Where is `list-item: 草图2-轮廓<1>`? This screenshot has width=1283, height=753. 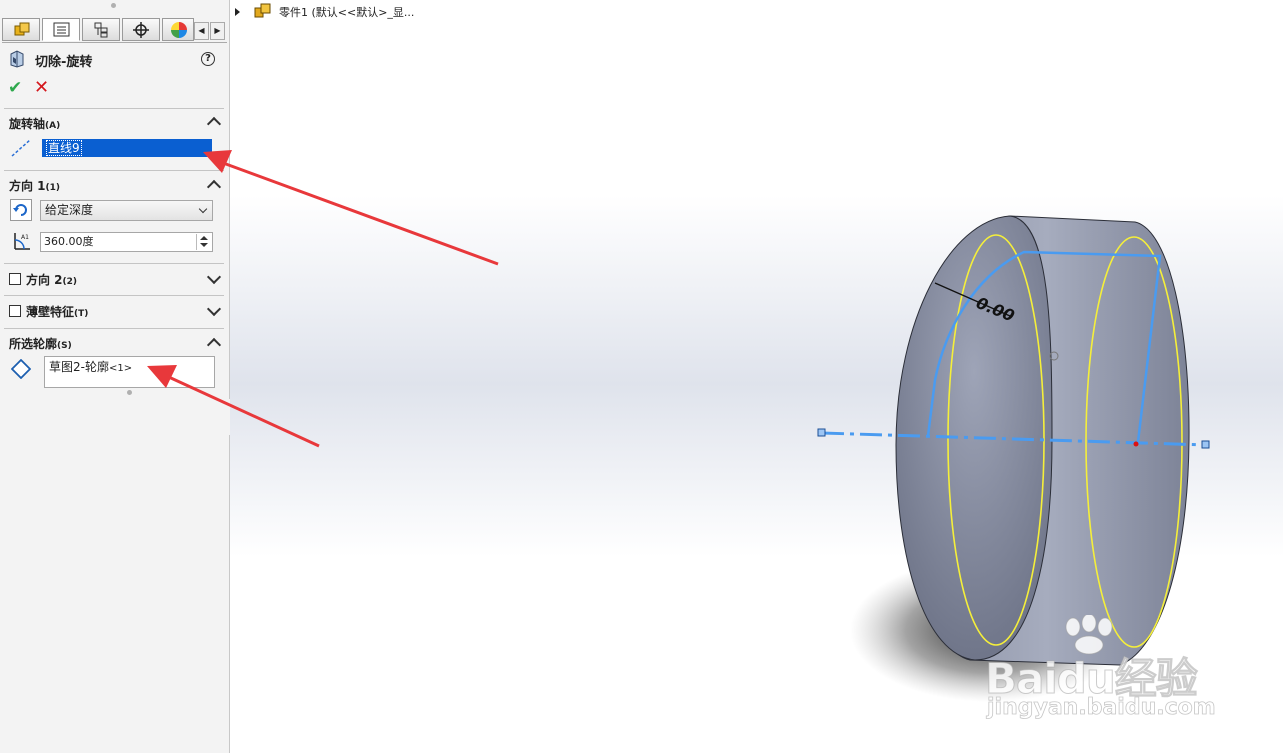
list-item: 草图2-轮廓<1> is located at coordinates (90, 367).